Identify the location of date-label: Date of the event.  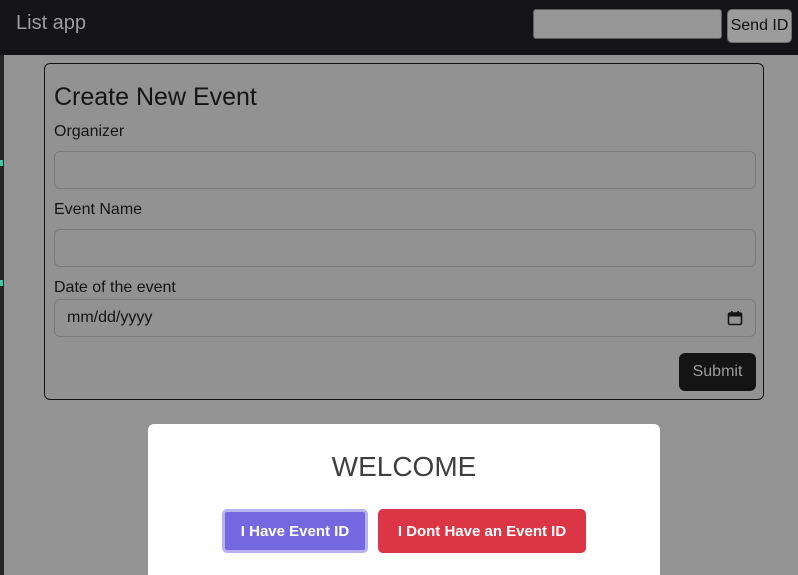
(115, 287).